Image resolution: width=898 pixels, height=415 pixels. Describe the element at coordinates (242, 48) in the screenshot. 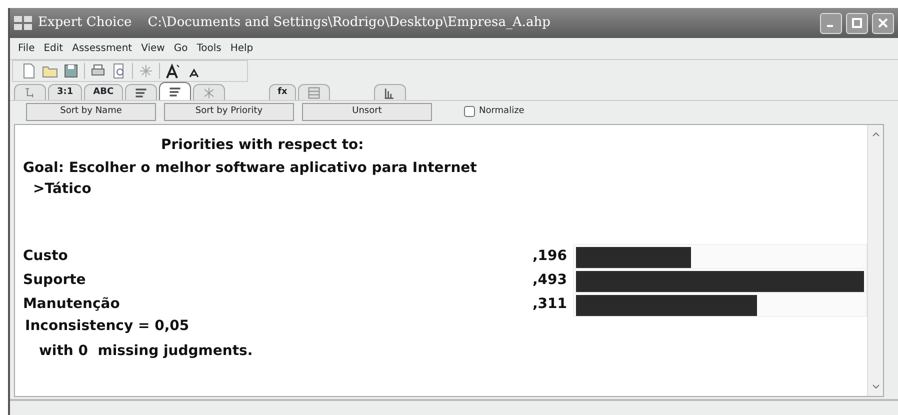

I see `menu-item: Help` at that location.